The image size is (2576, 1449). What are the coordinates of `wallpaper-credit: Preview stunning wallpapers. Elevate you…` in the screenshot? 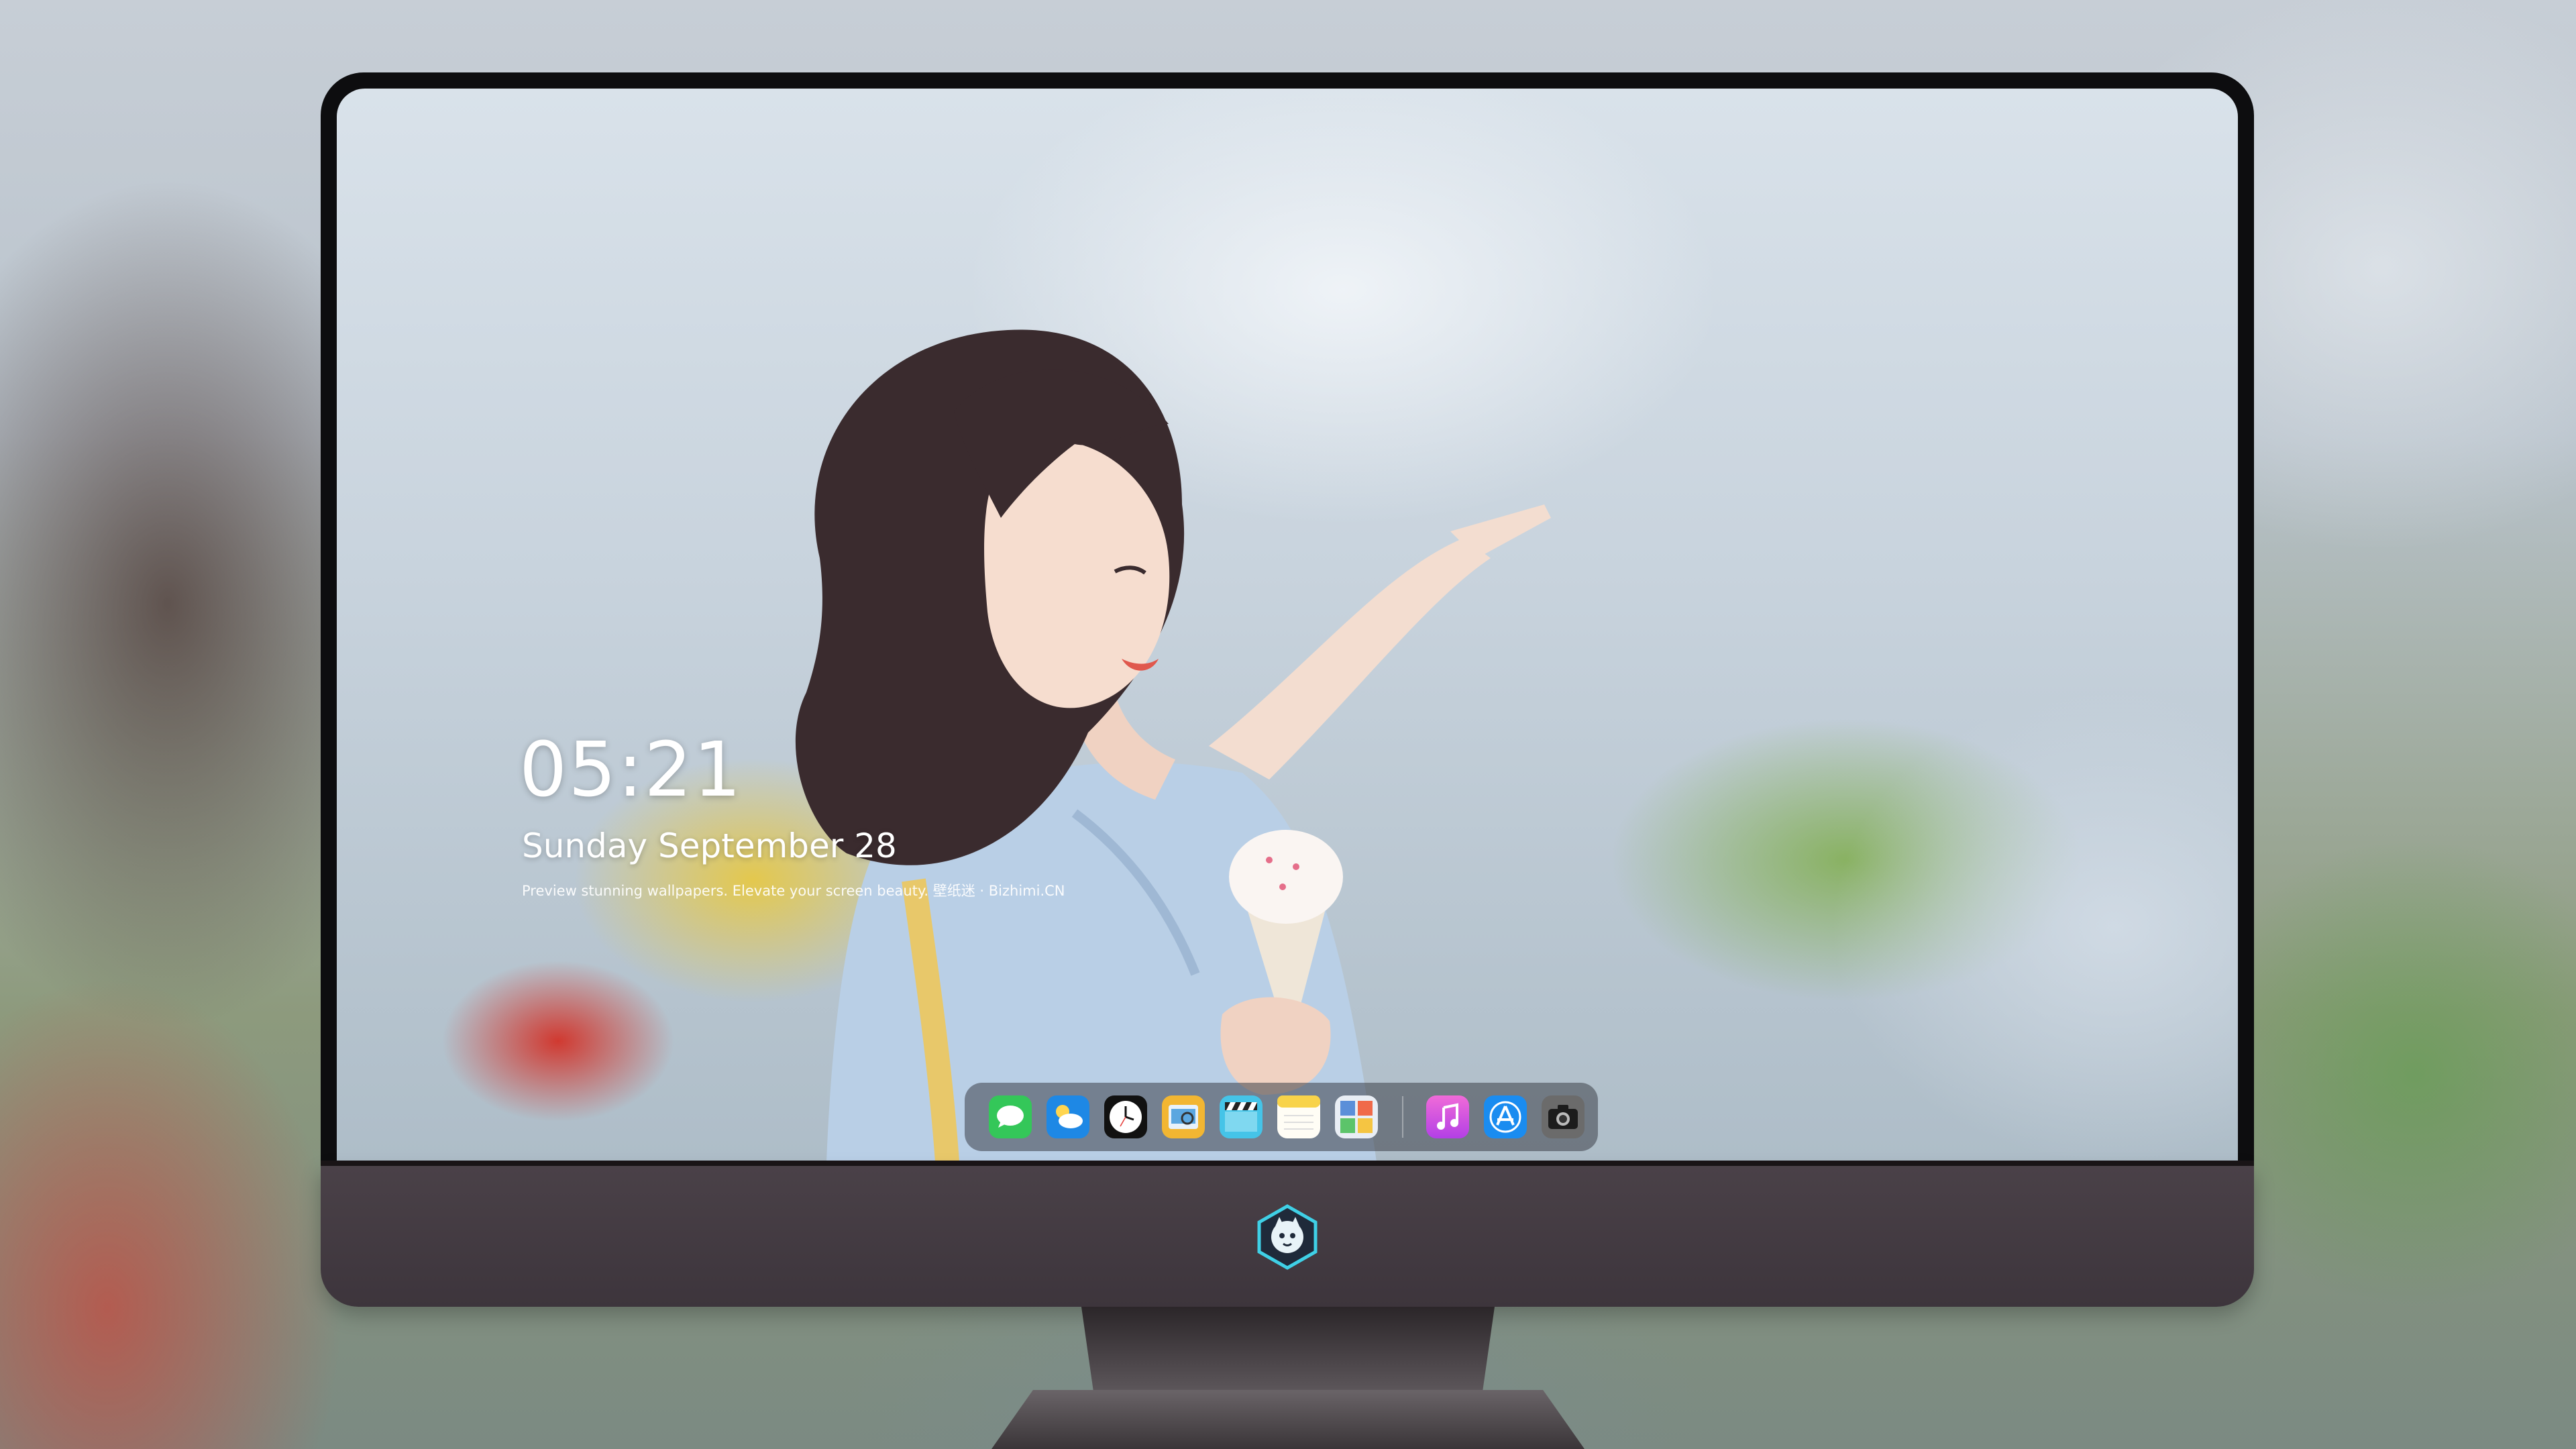 It's located at (793, 891).